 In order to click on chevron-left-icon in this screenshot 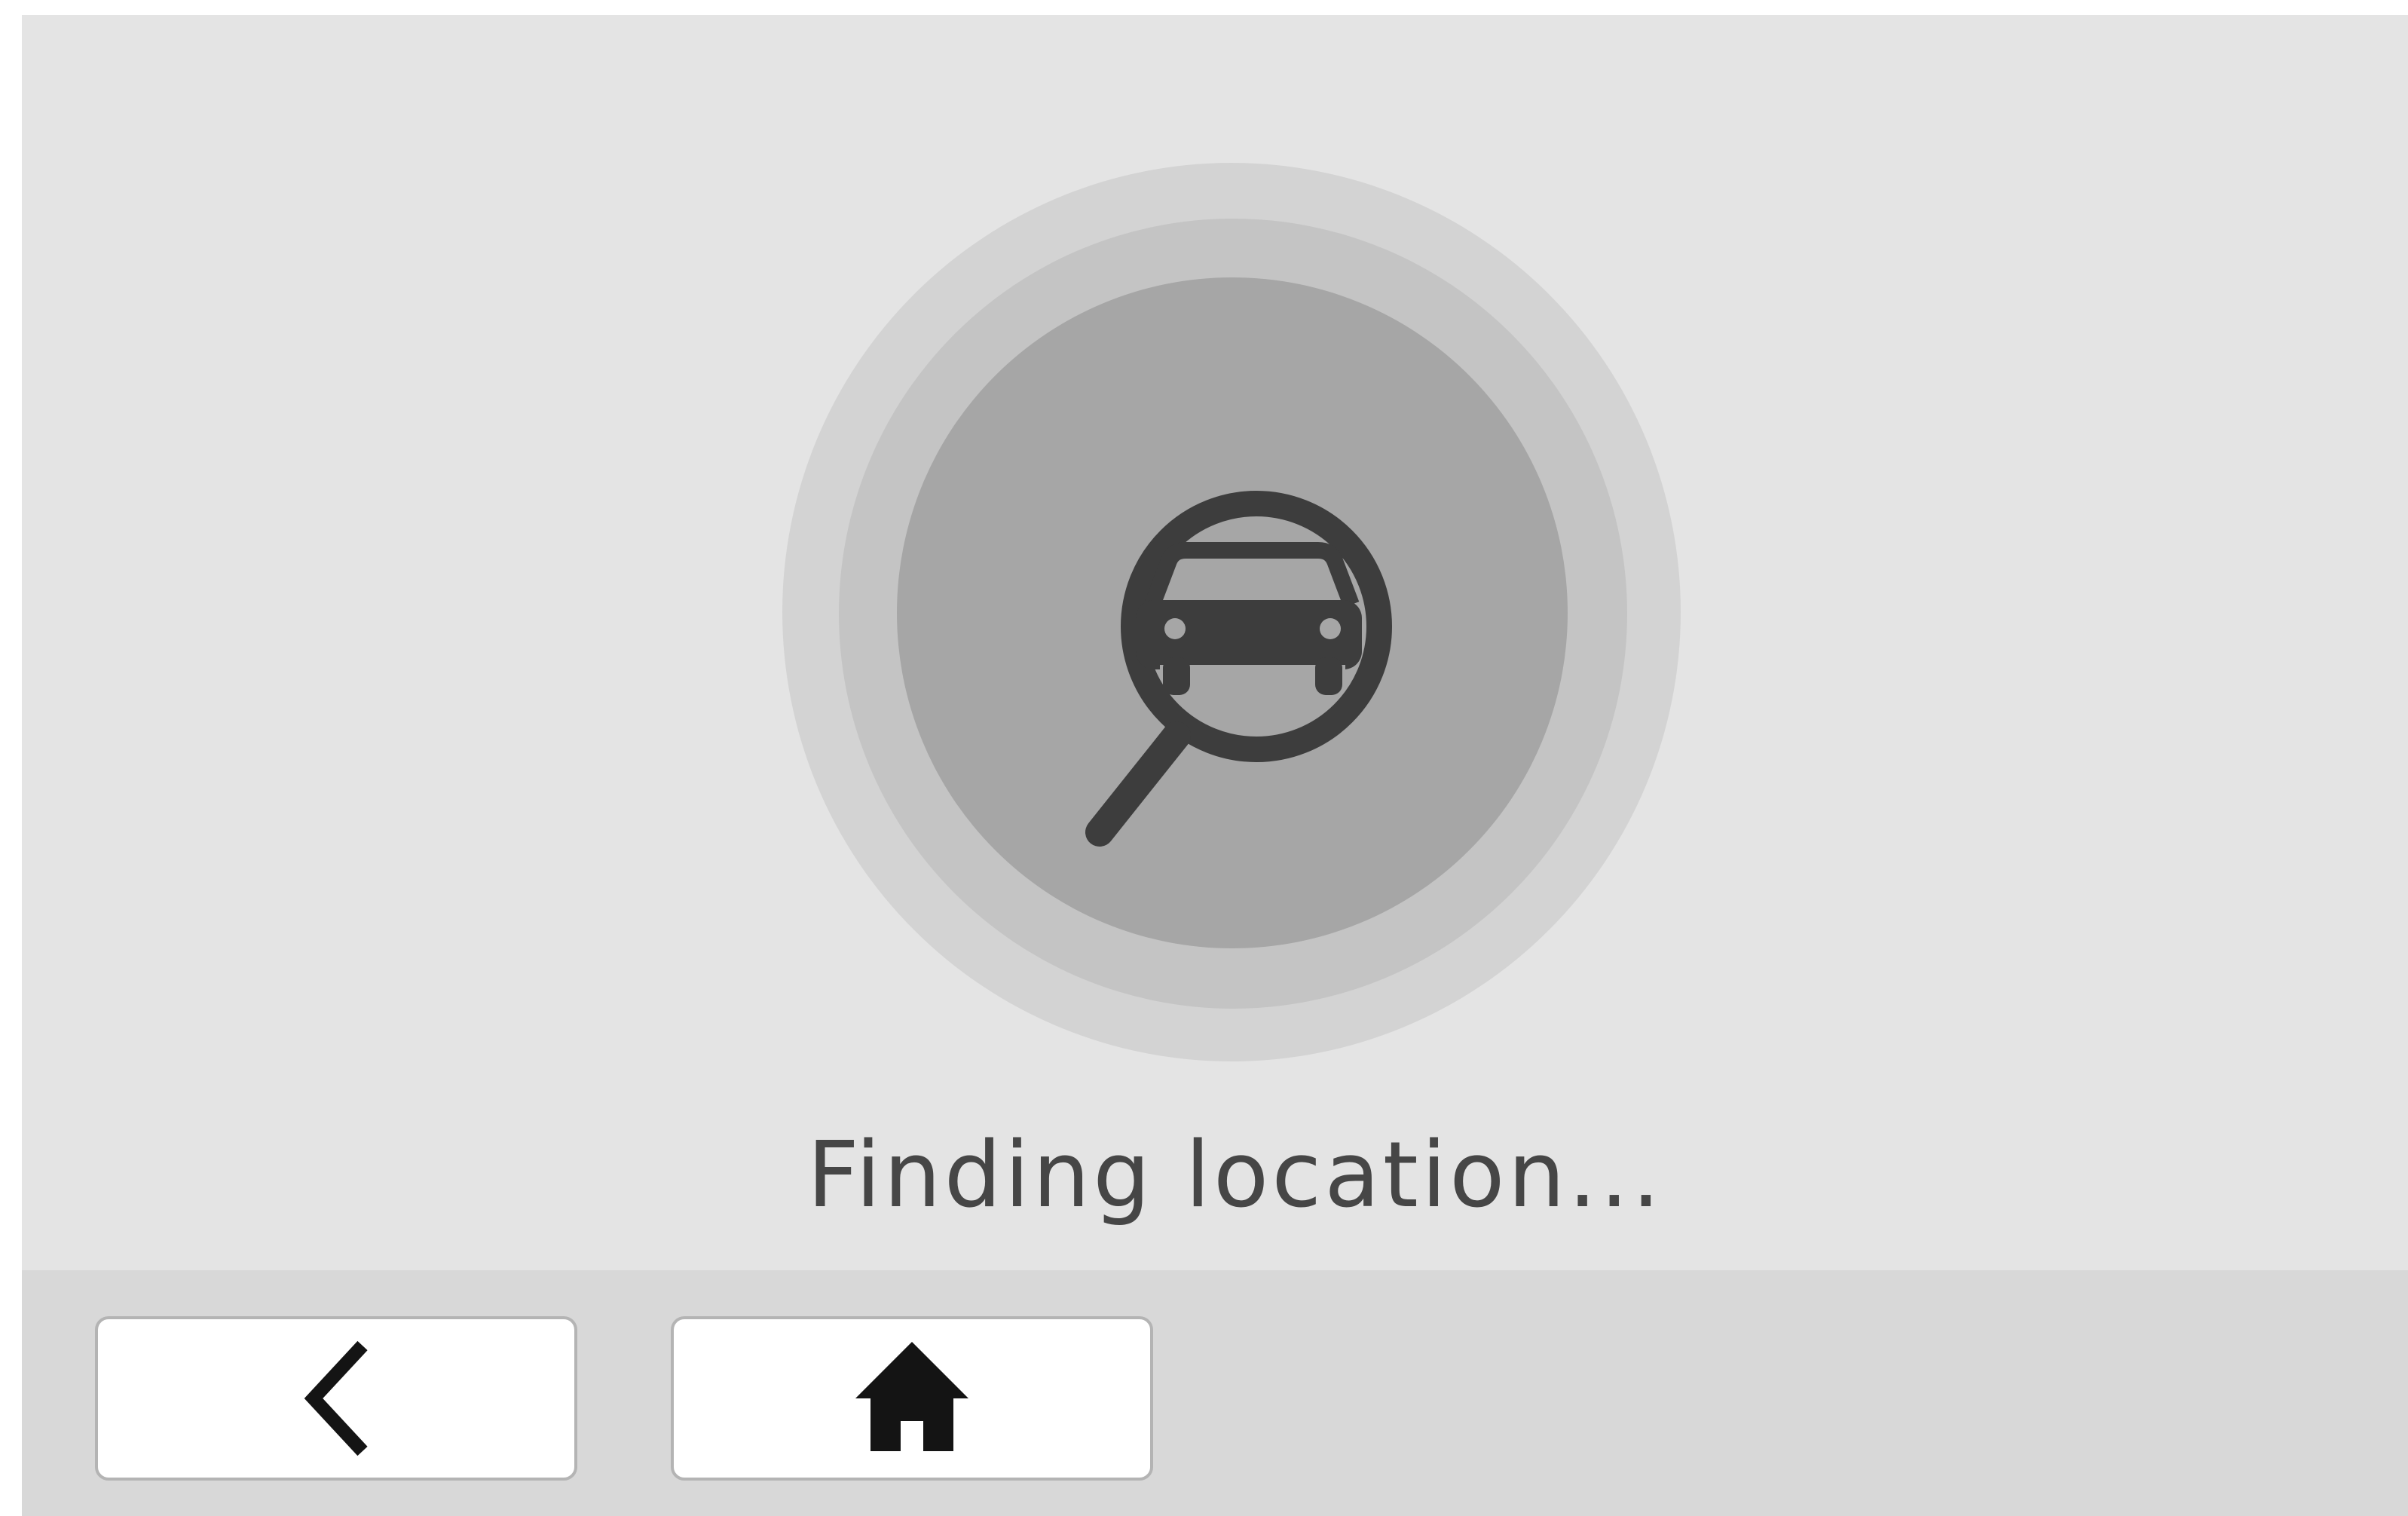, I will do `click(336, 1398)`.